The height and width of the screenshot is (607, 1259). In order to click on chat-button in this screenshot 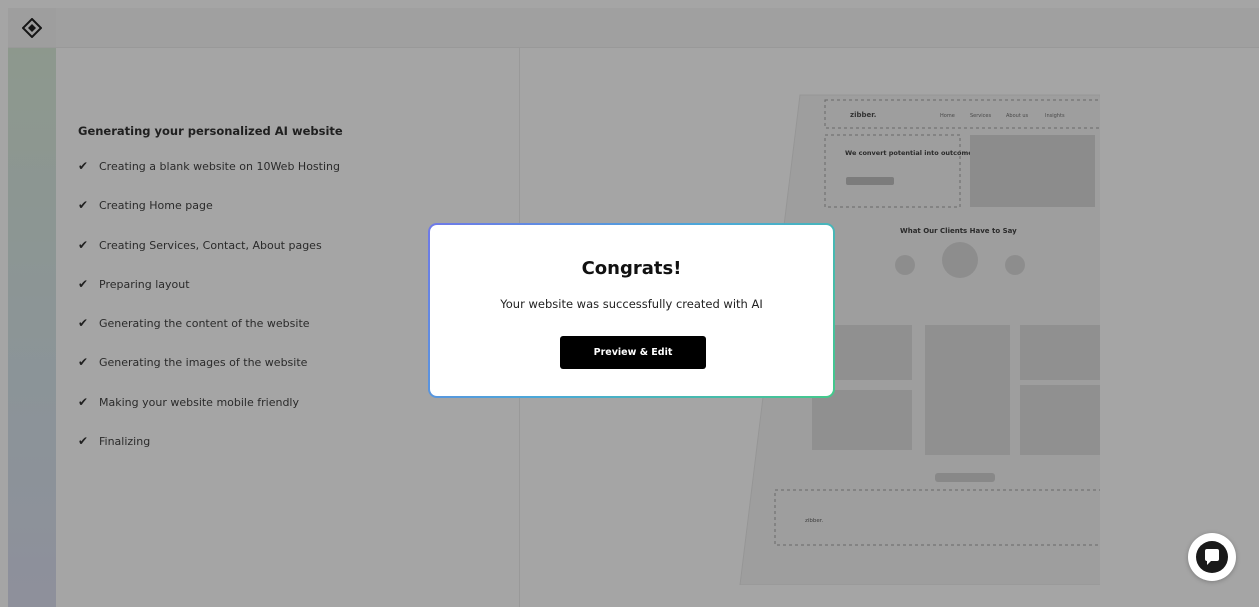, I will do `click(1212, 557)`.